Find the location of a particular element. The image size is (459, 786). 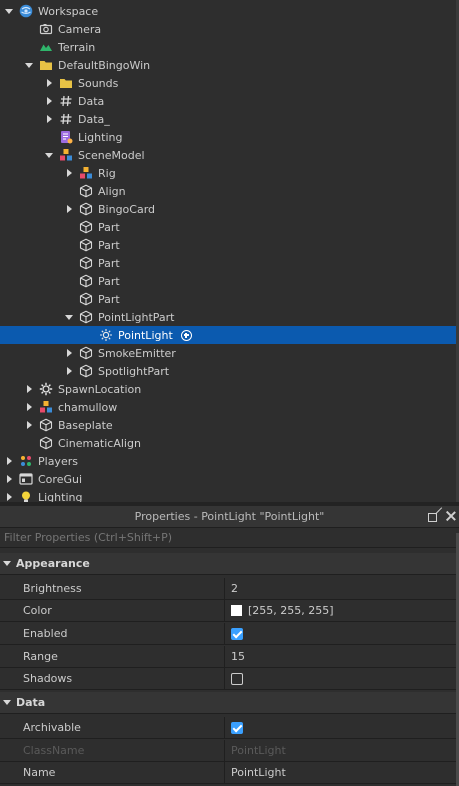

name-value: PointLight is located at coordinates (258, 772).